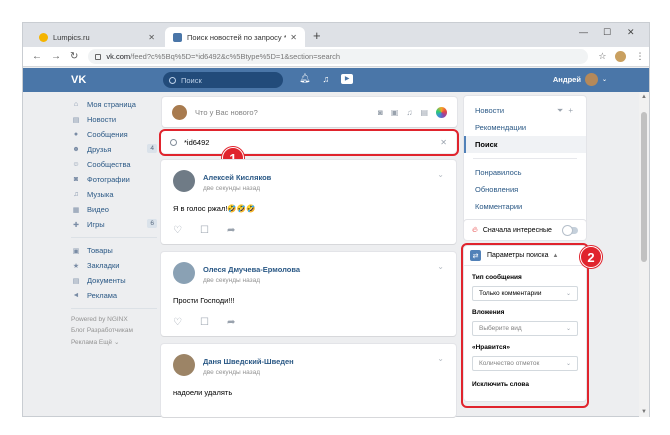 The image size is (670, 435). What do you see at coordinates (347, 78) in the screenshot?
I see `play-icon: ▶` at bounding box center [347, 78].